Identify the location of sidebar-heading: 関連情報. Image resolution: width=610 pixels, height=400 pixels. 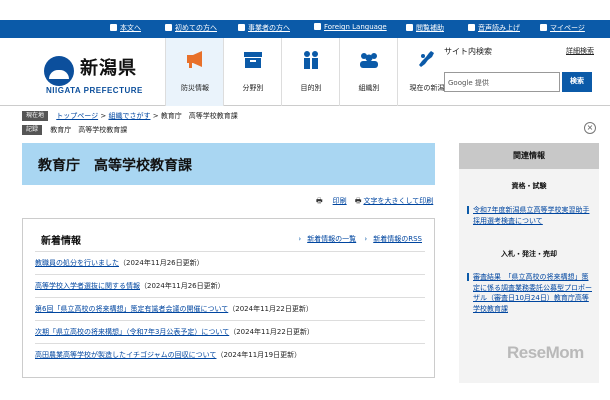
(529, 156).